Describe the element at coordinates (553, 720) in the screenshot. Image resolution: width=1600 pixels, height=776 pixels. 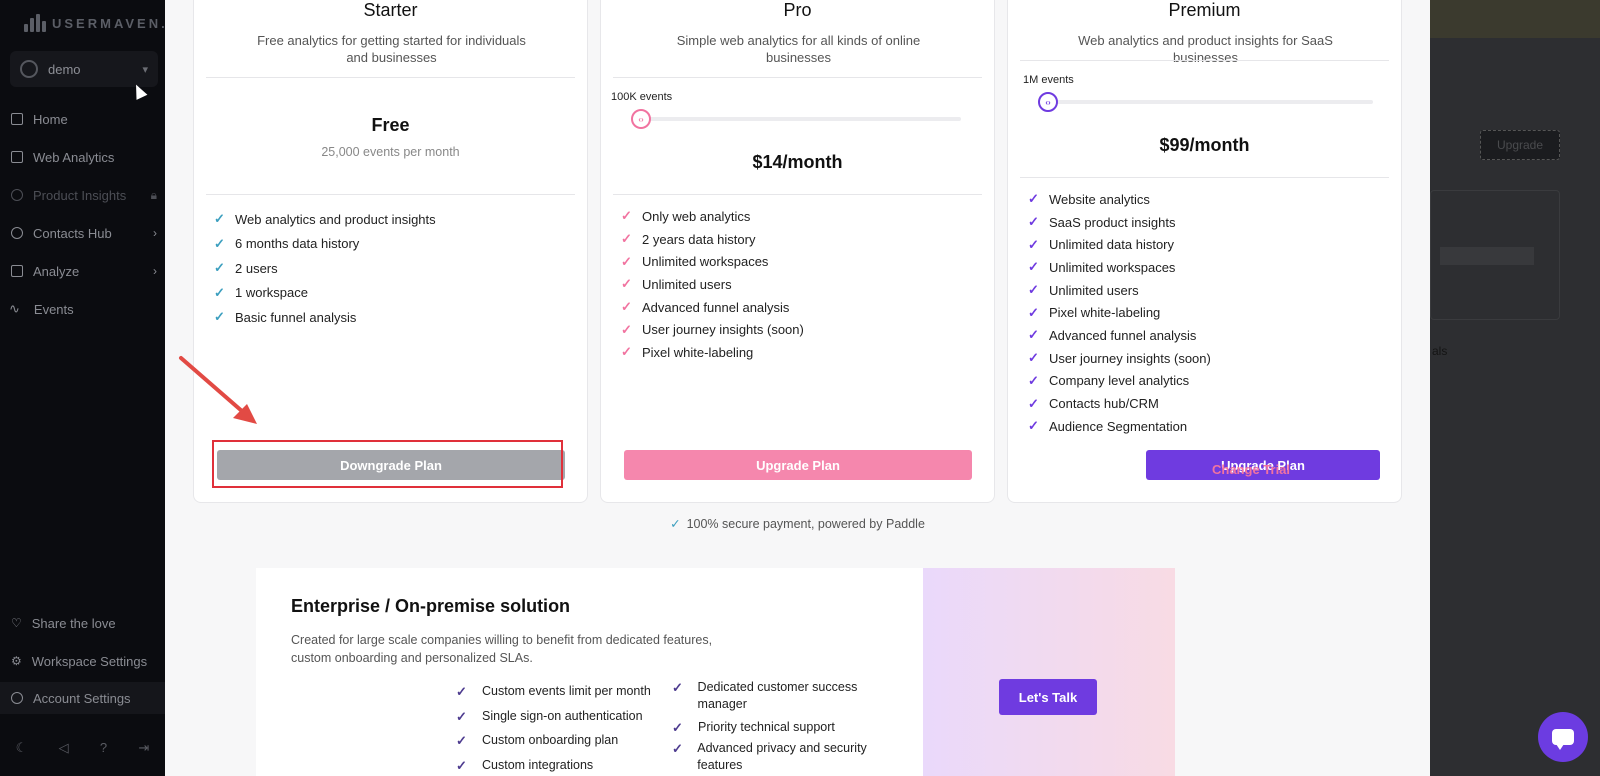
I see `feature-item: ✓ Single sign-on authentication` at that location.